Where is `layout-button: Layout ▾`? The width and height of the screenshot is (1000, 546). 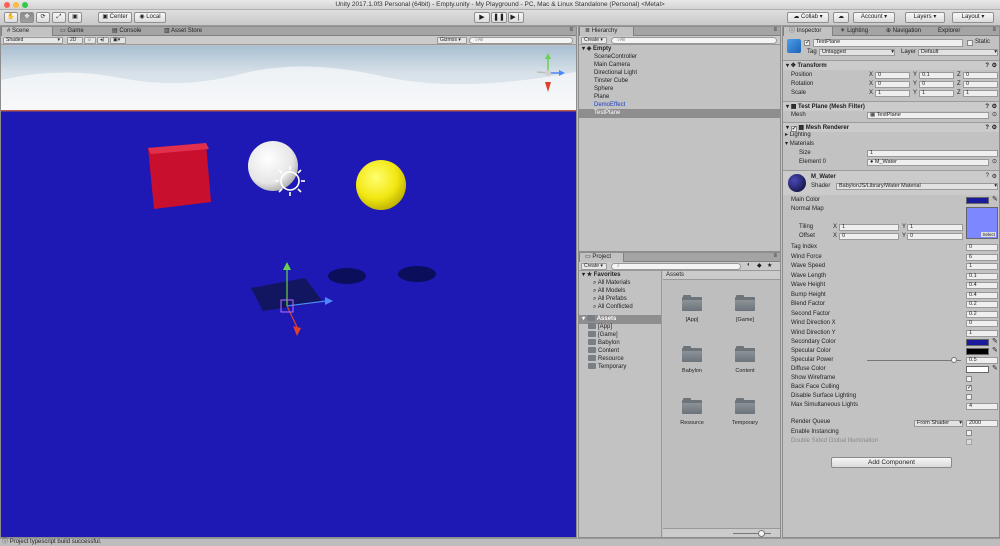
layout-button: Layout ▾ is located at coordinates (973, 17).